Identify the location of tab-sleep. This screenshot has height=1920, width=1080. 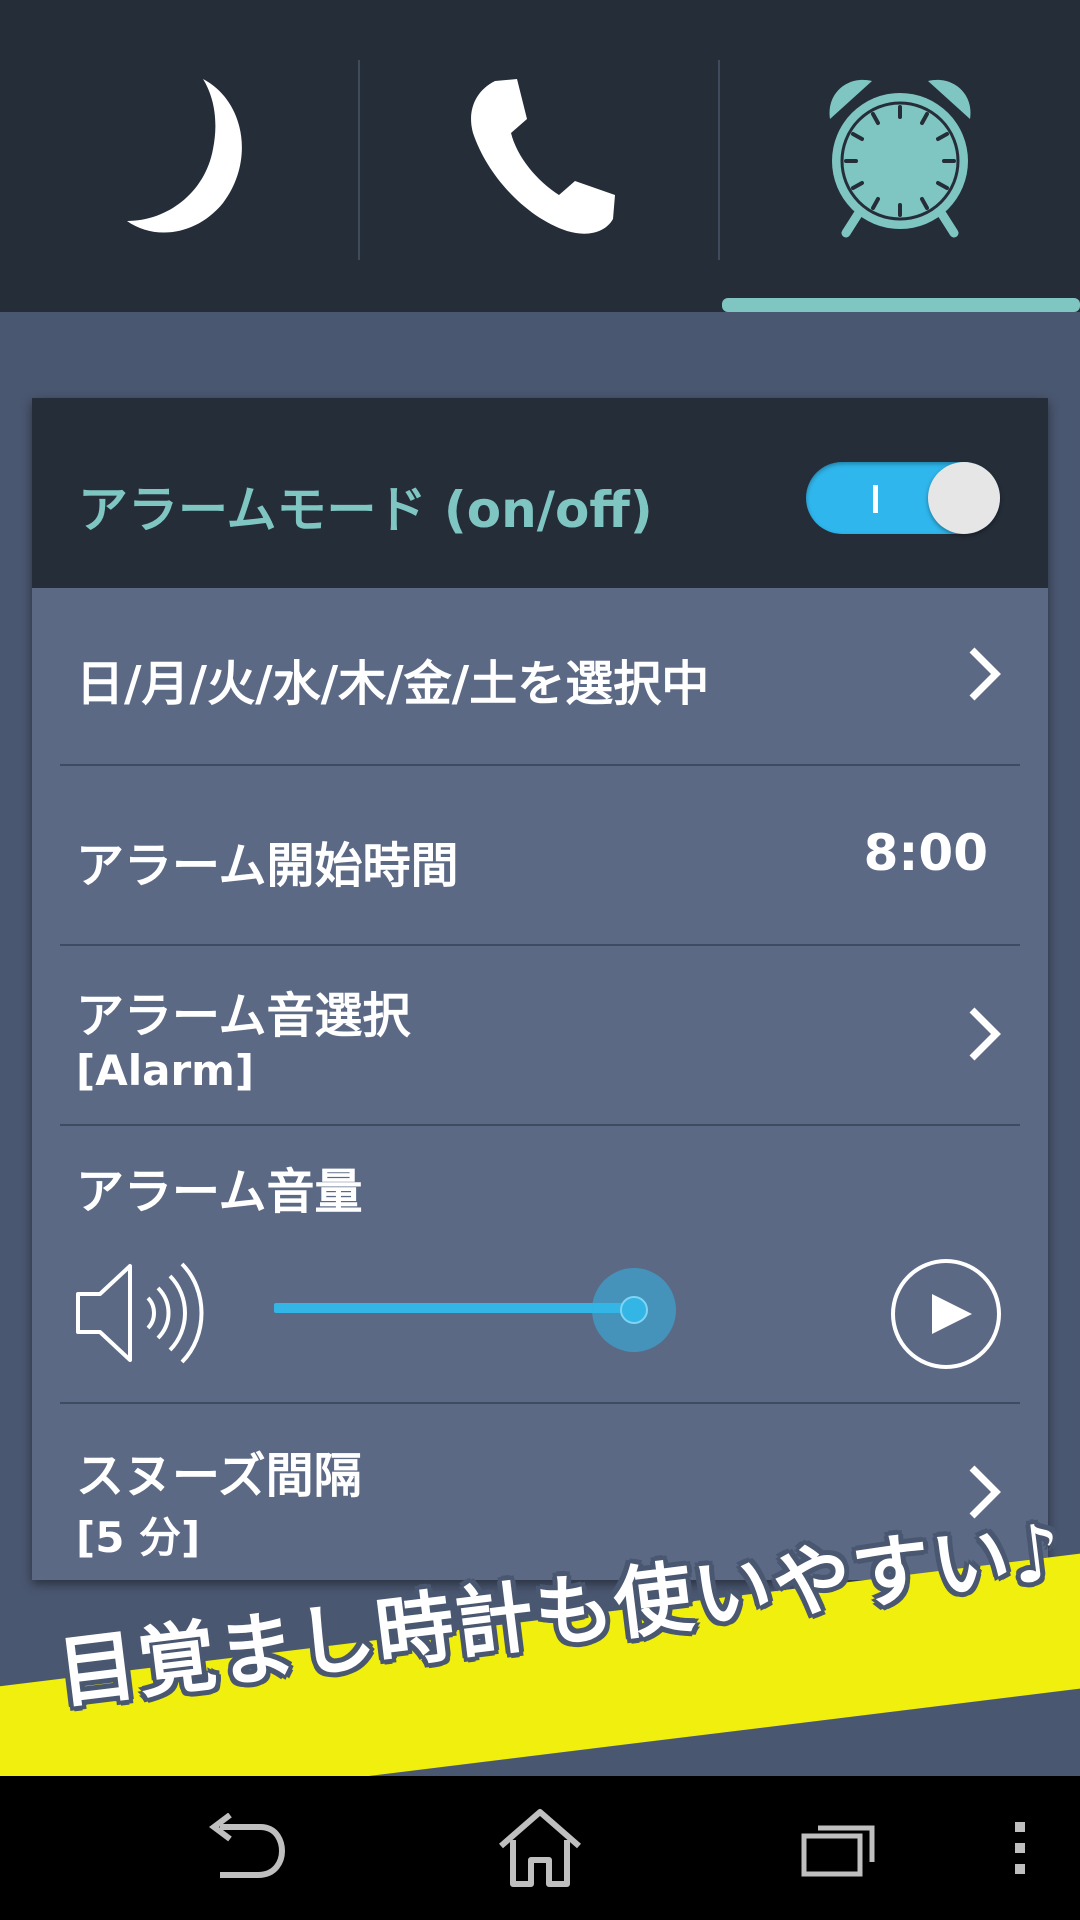
(180, 156).